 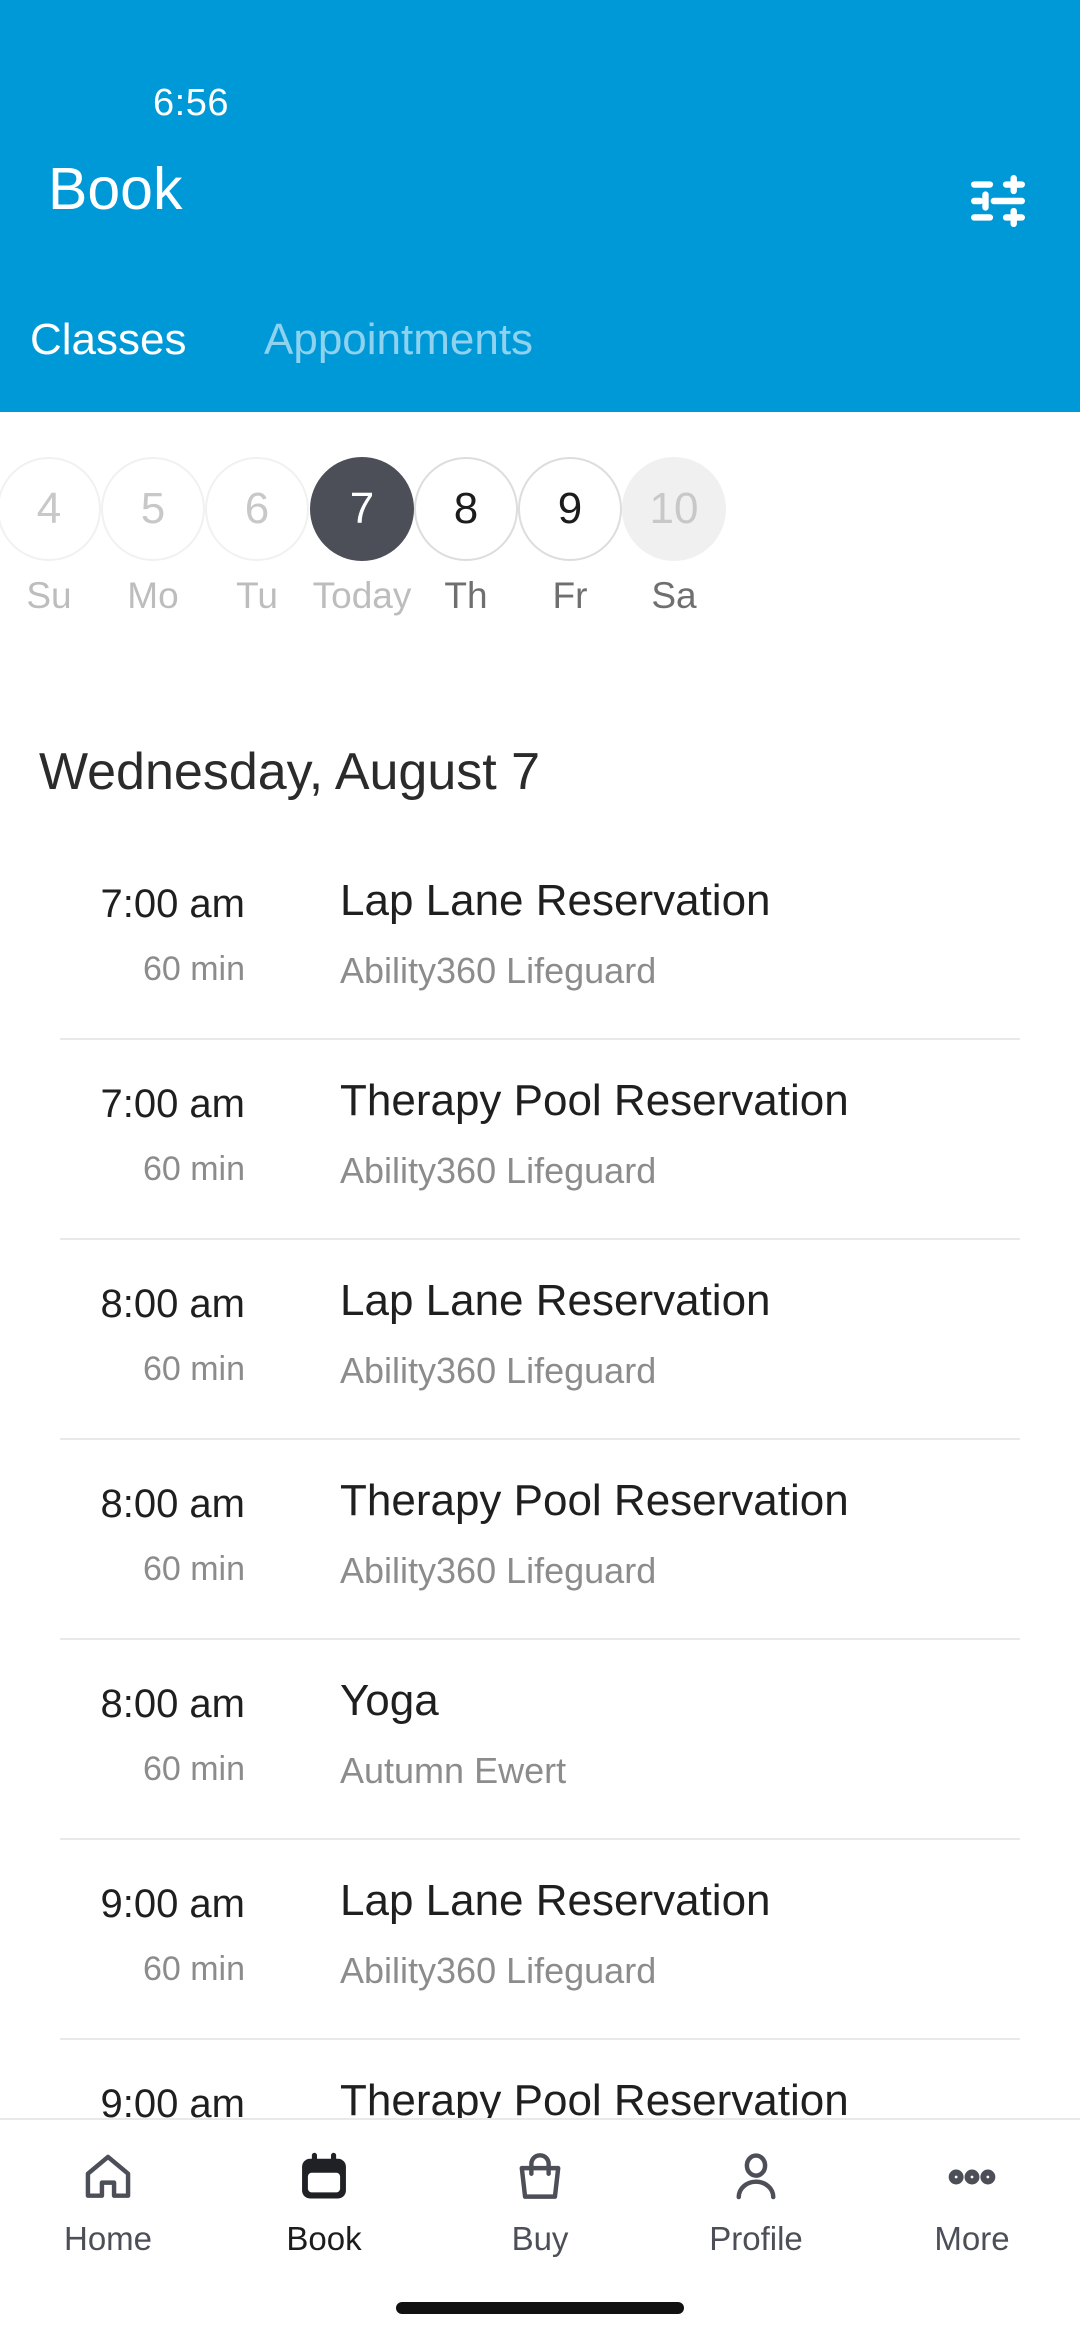 What do you see at coordinates (108, 340) in the screenshot?
I see `tab-classes: Classes` at bounding box center [108, 340].